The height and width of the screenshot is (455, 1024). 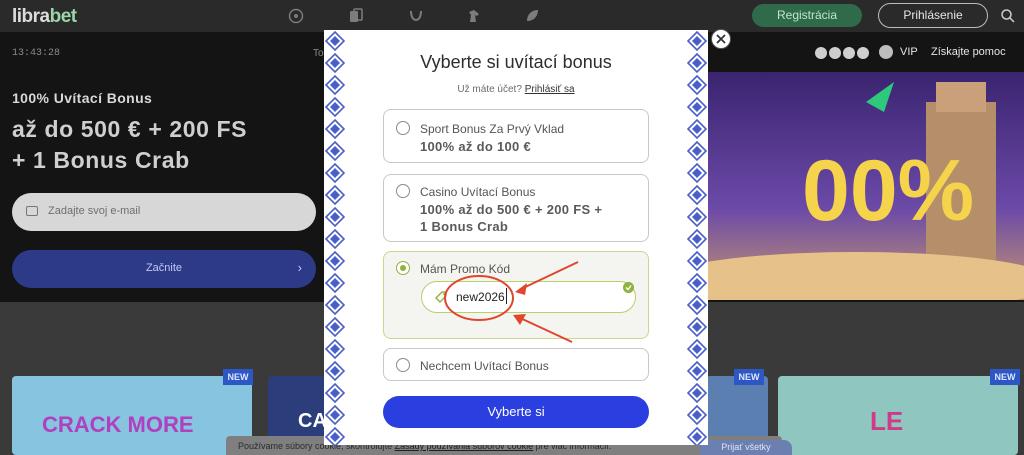 I want to click on sport-category-icons, so click(x=418, y=16).